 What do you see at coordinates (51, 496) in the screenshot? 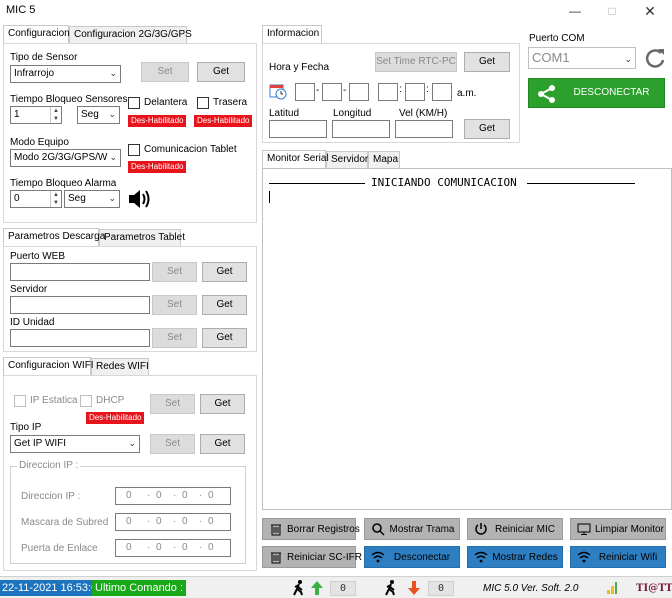
I see `ip-address-label: Direccion IP :` at bounding box center [51, 496].